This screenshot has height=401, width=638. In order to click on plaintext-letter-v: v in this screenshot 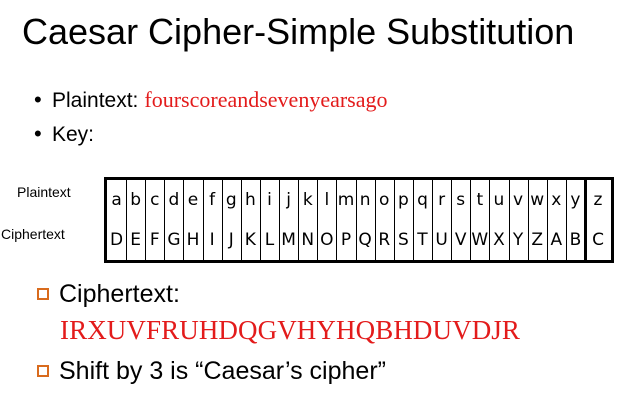, I will do `click(518, 200)`.